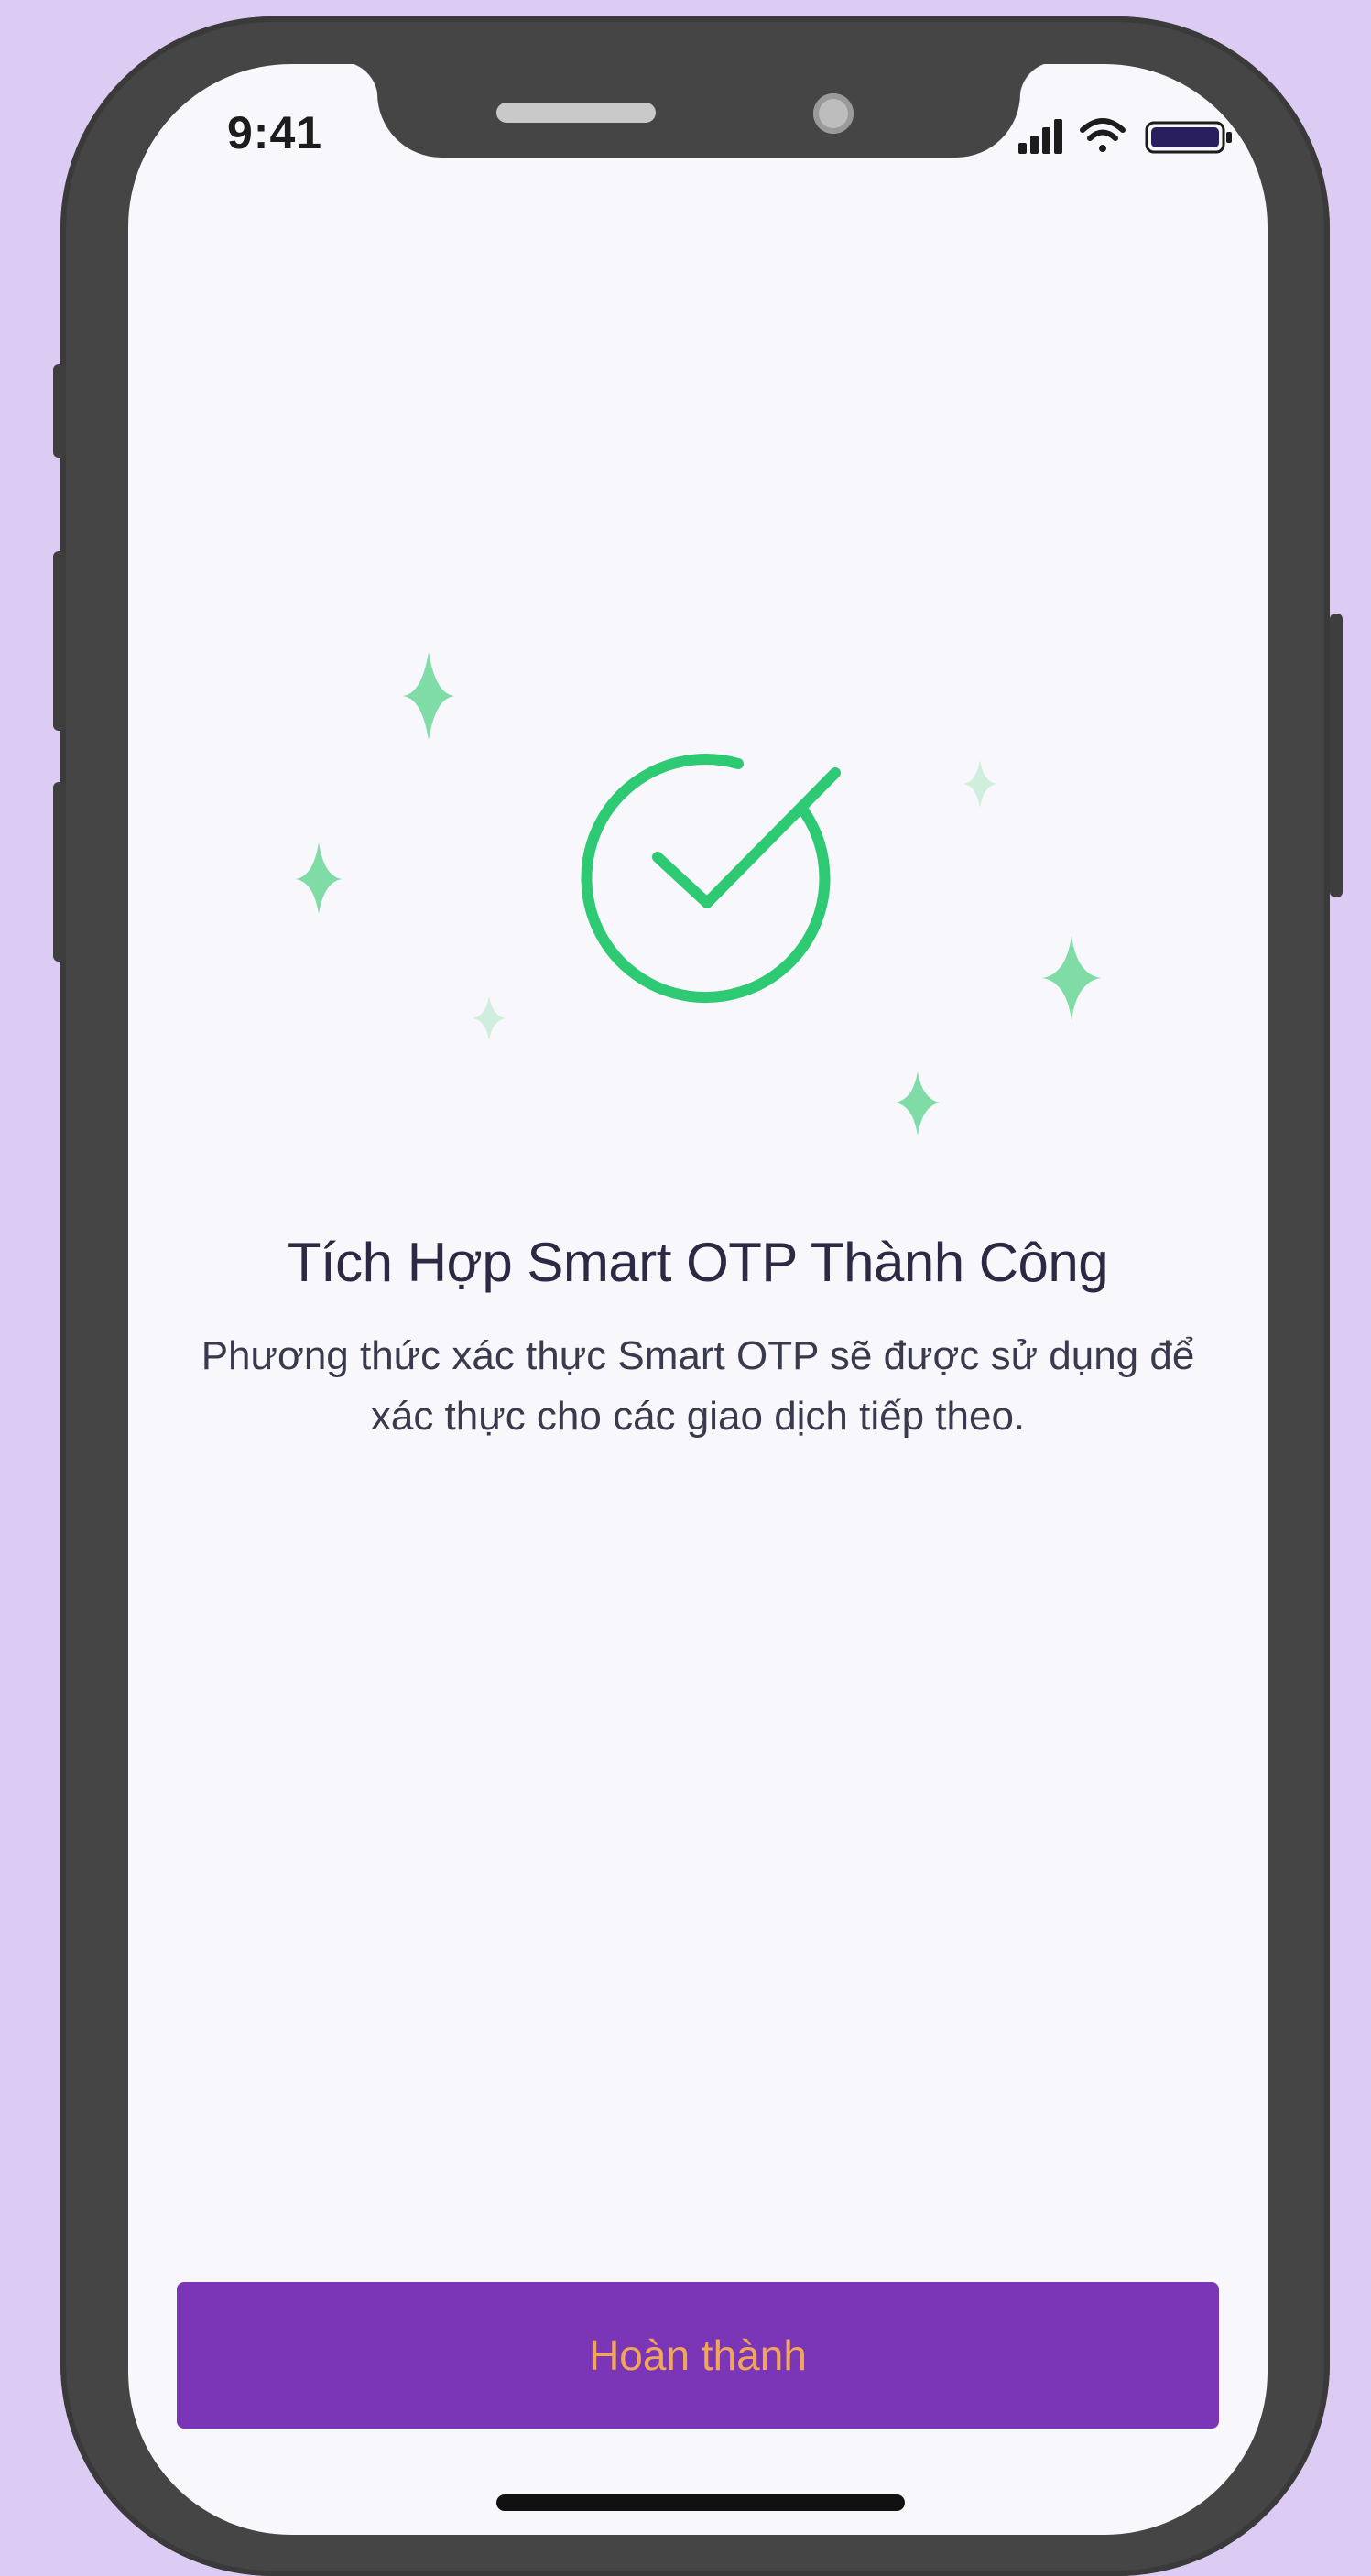  What do you see at coordinates (700, 2502) in the screenshot?
I see `home-indicator` at bounding box center [700, 2502].